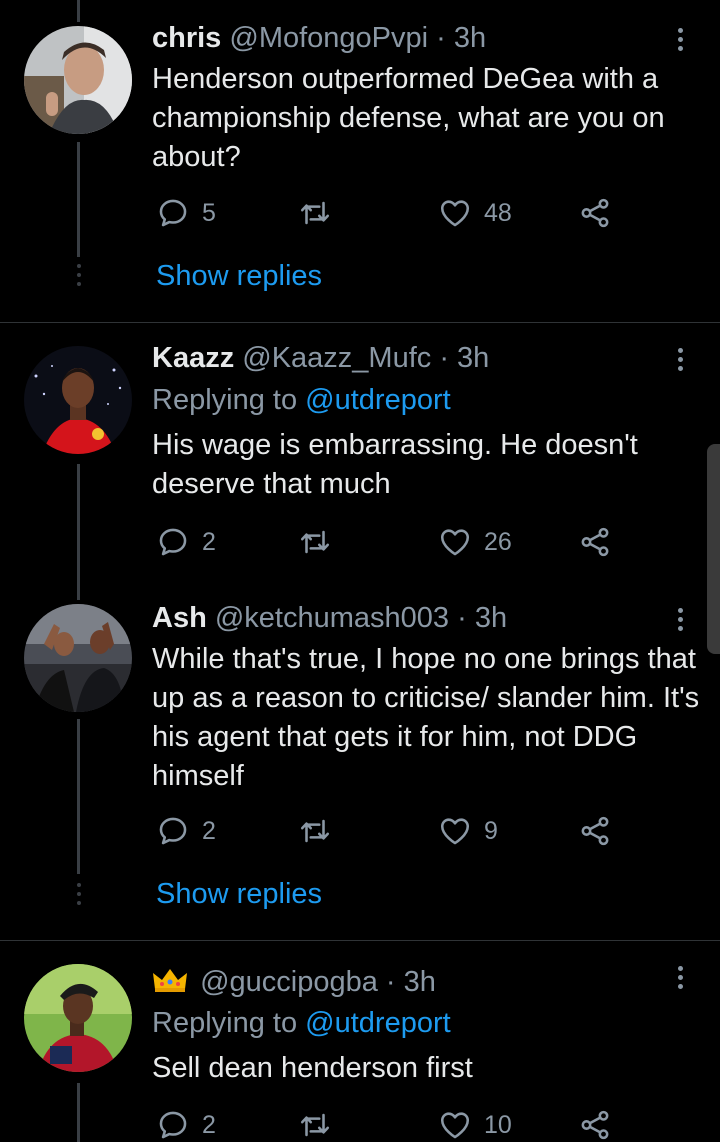  I want to click on tweet-header: Kaazz @Kaazz_Mufc · 3h, so click(320, 358).